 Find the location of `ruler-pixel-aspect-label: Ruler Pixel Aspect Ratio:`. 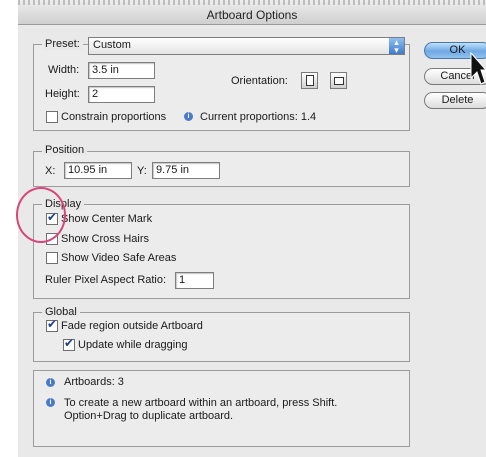

ruler-pixel-aspect-label: Ruler Pixel Aspect Ratio: is located at coordinates (106, 280).